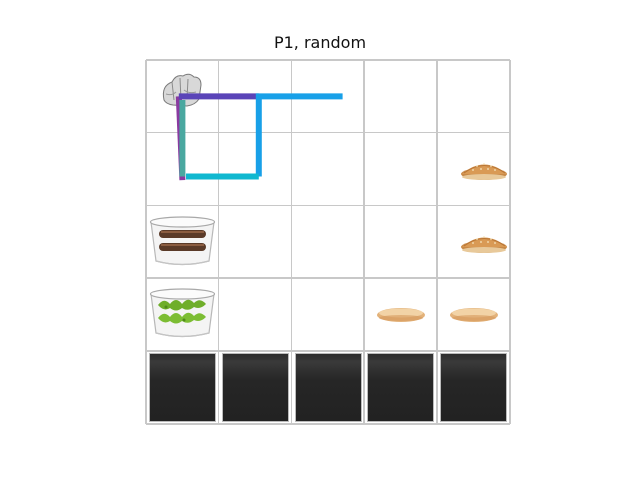 Image resolution: width=640 pixels, height=480 pixels. I want to click on trajectory-layer, so click(259, 137).